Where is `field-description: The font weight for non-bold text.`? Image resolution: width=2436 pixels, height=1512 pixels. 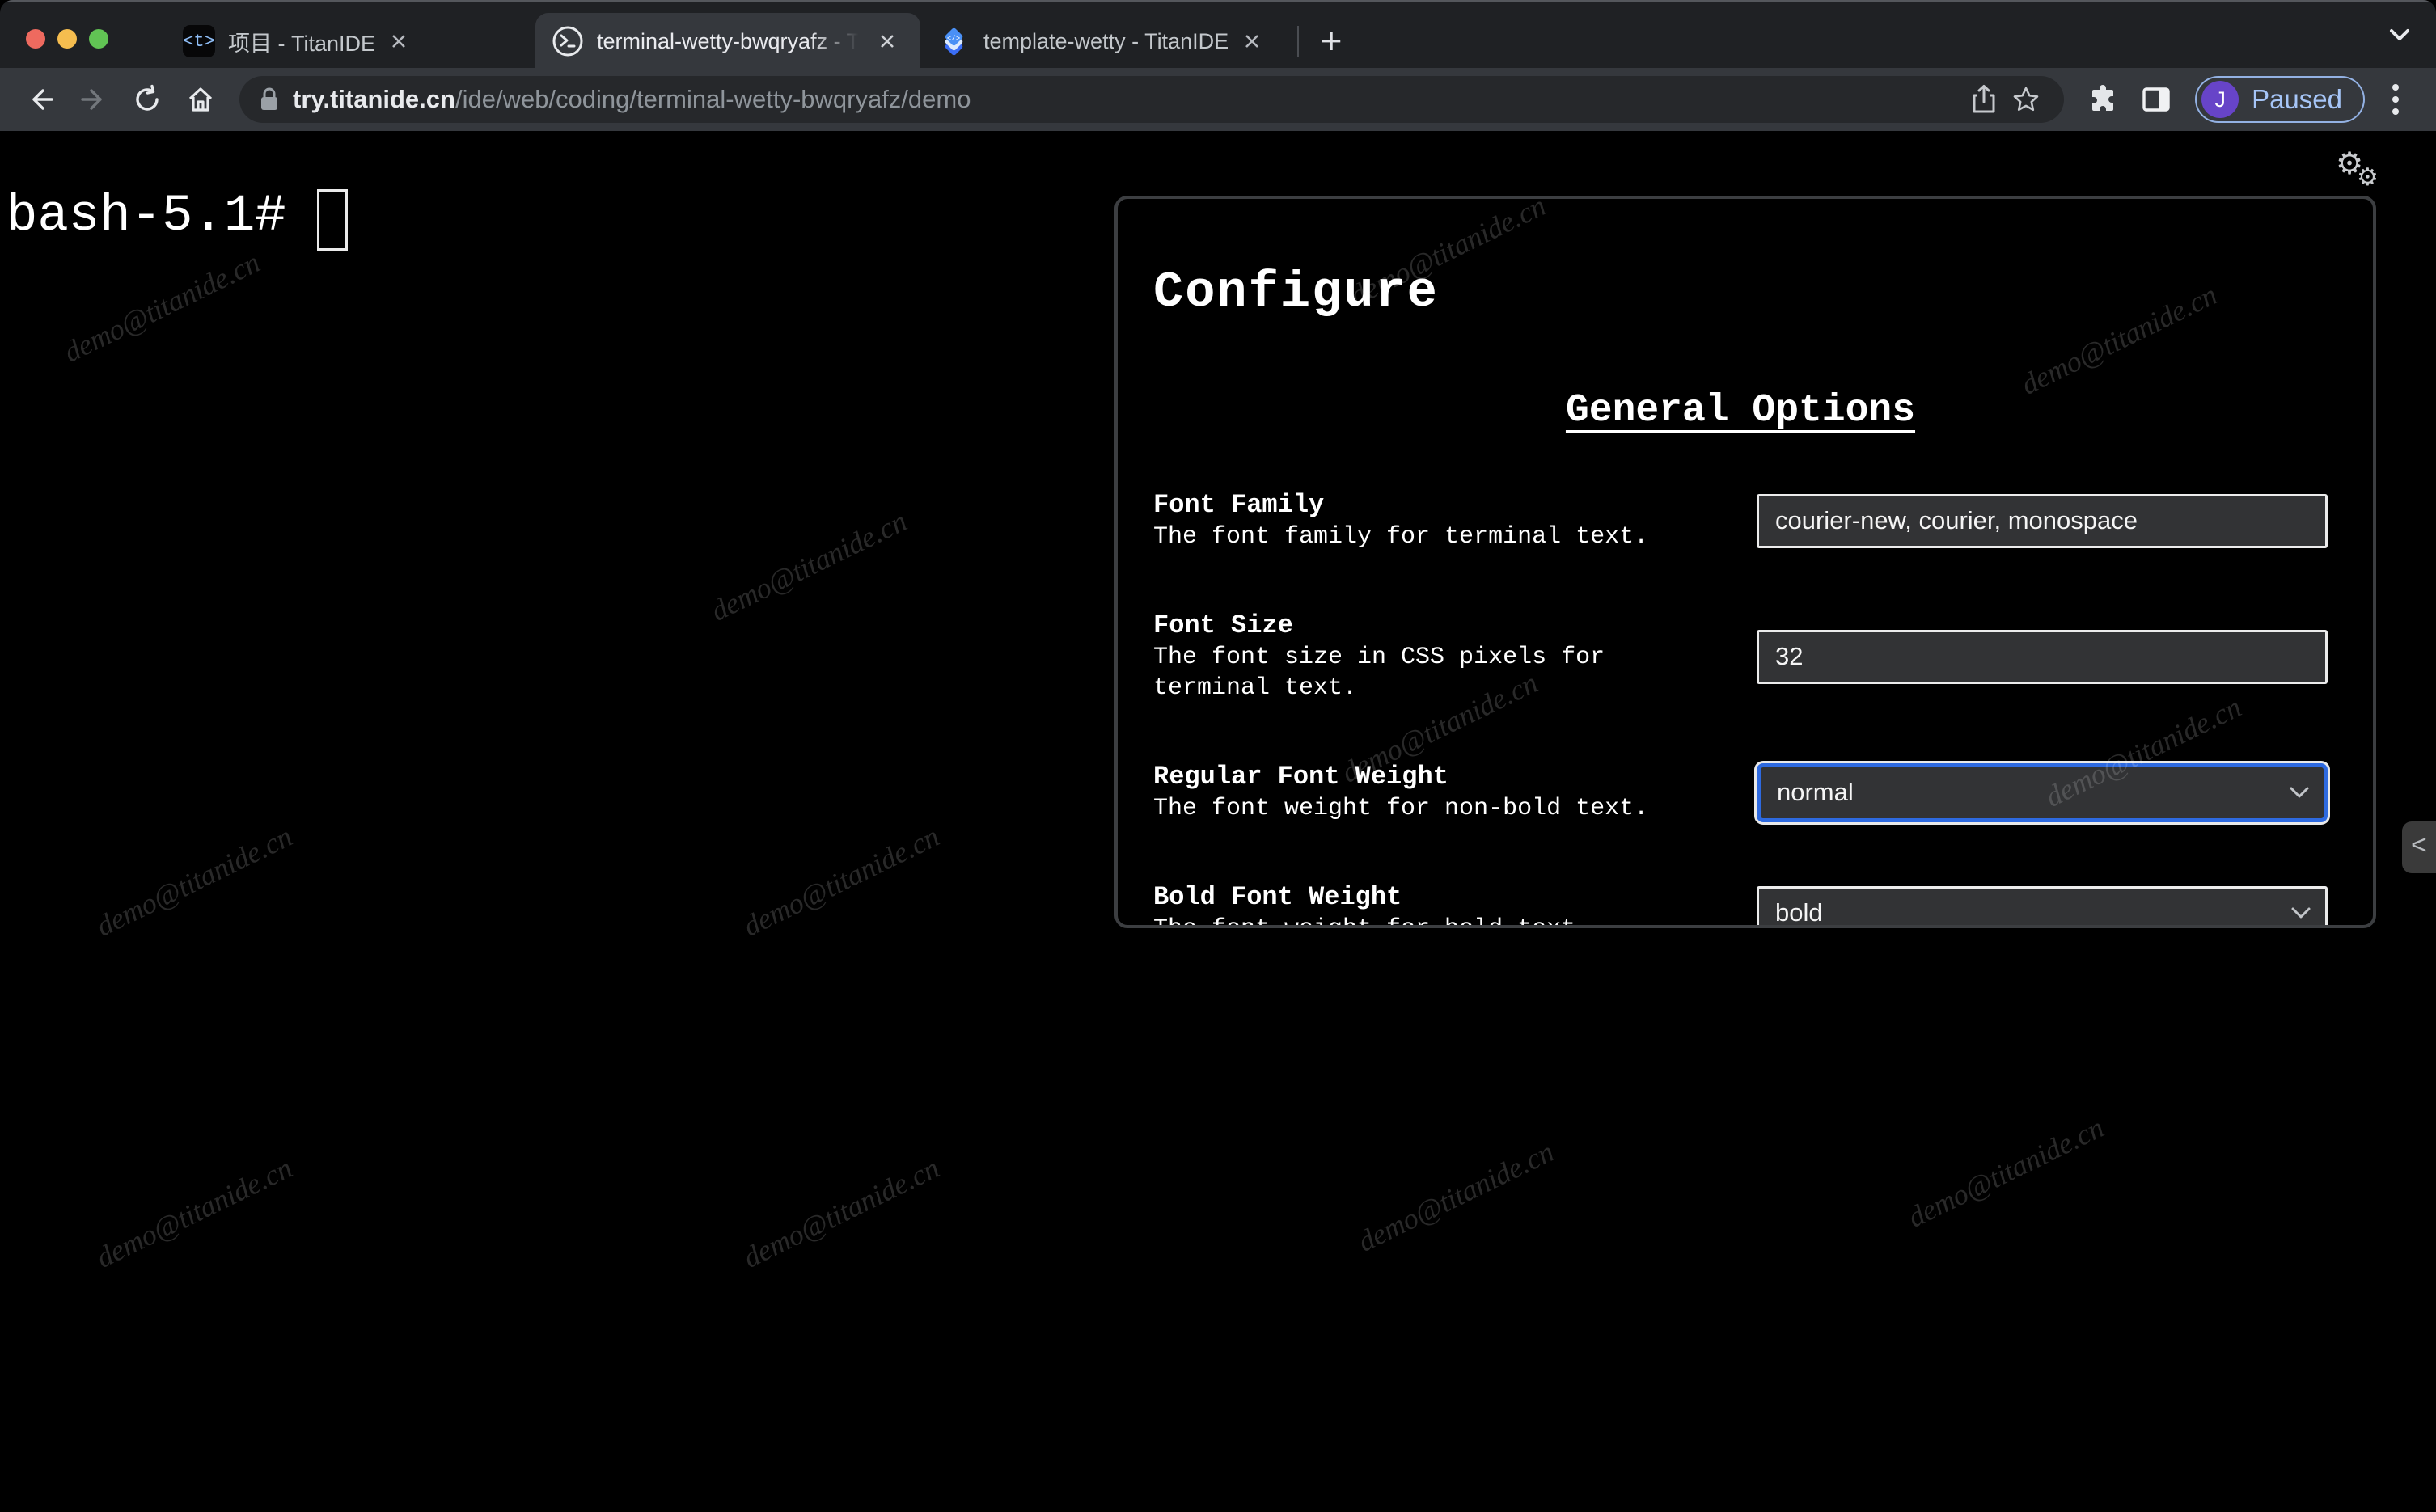 field-description: The font weight for non-bold text. is located at coordinates (1401, 808).